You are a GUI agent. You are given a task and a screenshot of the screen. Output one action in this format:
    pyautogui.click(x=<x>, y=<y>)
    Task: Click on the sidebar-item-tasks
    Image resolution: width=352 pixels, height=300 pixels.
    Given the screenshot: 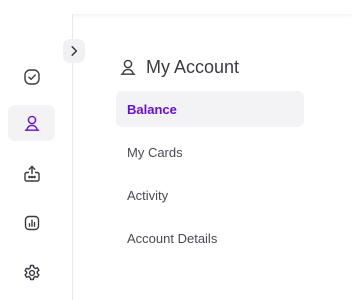 What is the action you would take?
    pyautogui.click(x=31, y=77)
    